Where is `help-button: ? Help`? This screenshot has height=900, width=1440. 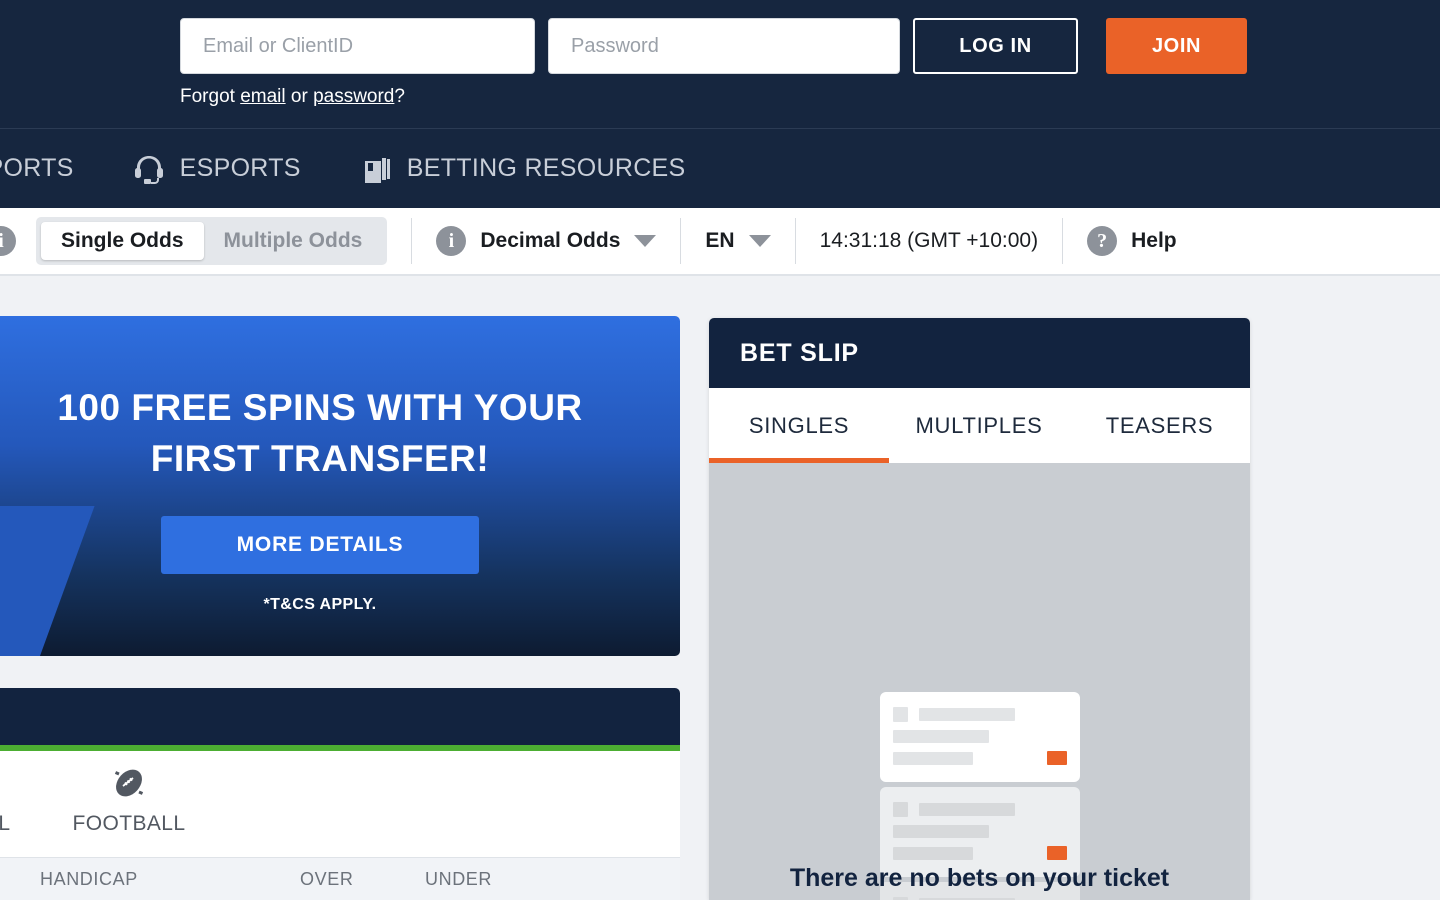 help-button: ? Help is located at coordinates (1132, 241).